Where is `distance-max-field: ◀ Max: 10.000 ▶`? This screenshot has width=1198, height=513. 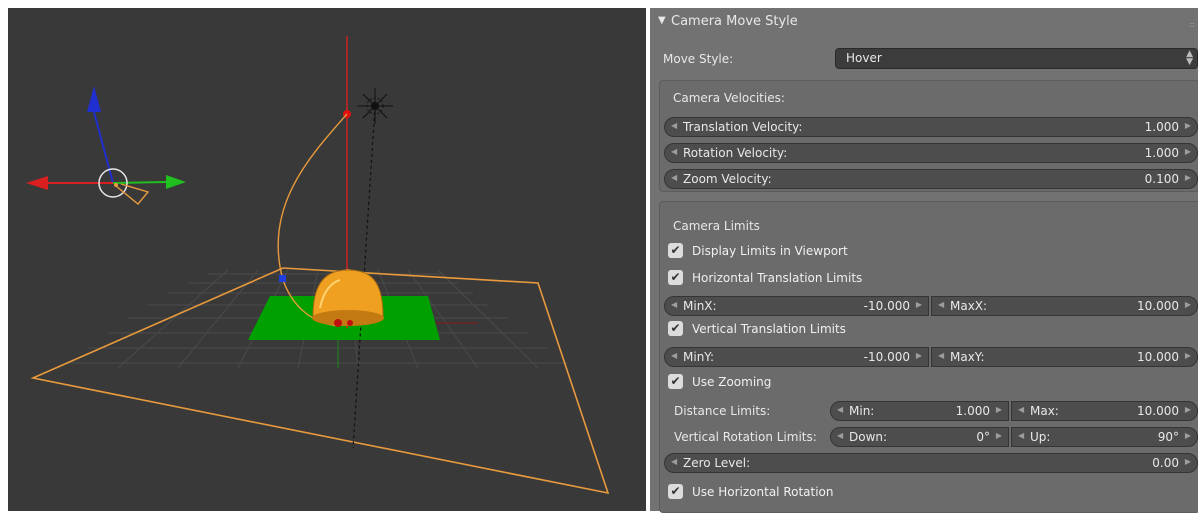
distance-max-field: ◀ Max: 10.000 ▶ is located at coordinates (1104, 411).